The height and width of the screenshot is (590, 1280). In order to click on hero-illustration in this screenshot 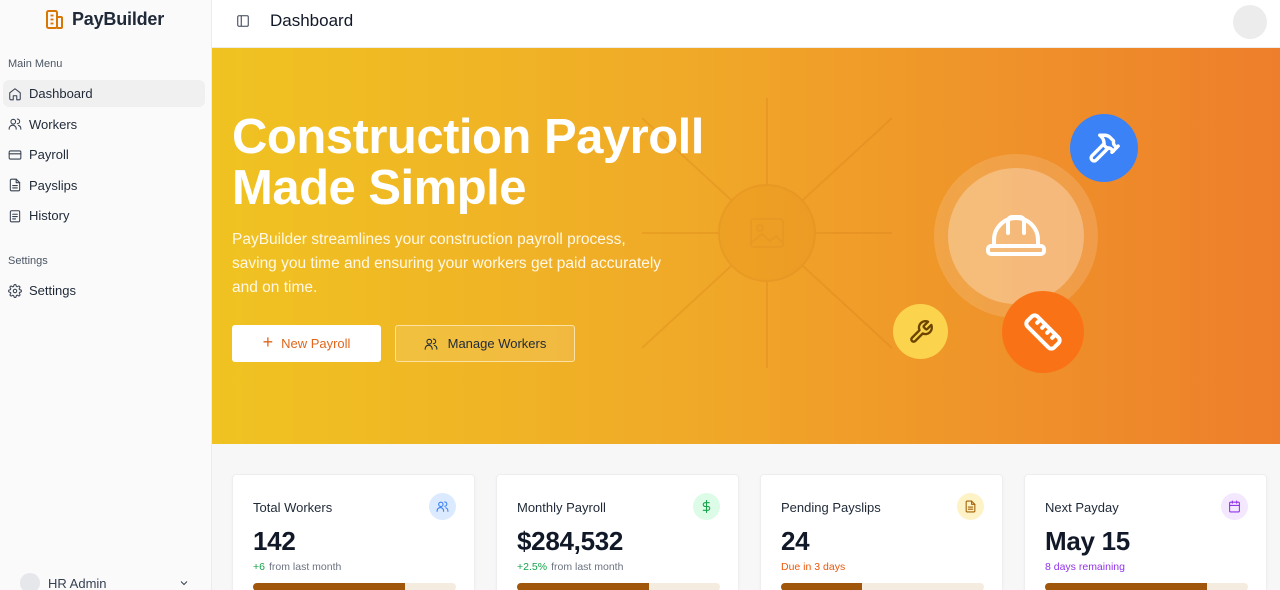, I will do `click(1016, 236)`.